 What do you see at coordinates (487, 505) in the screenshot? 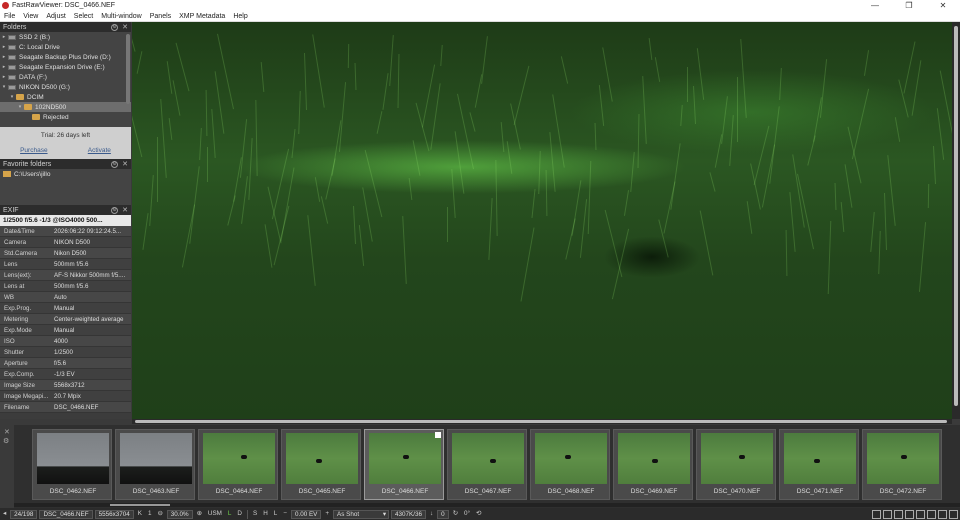
I see `filmstrip-scrollbar` at bounding box center [487, 505].